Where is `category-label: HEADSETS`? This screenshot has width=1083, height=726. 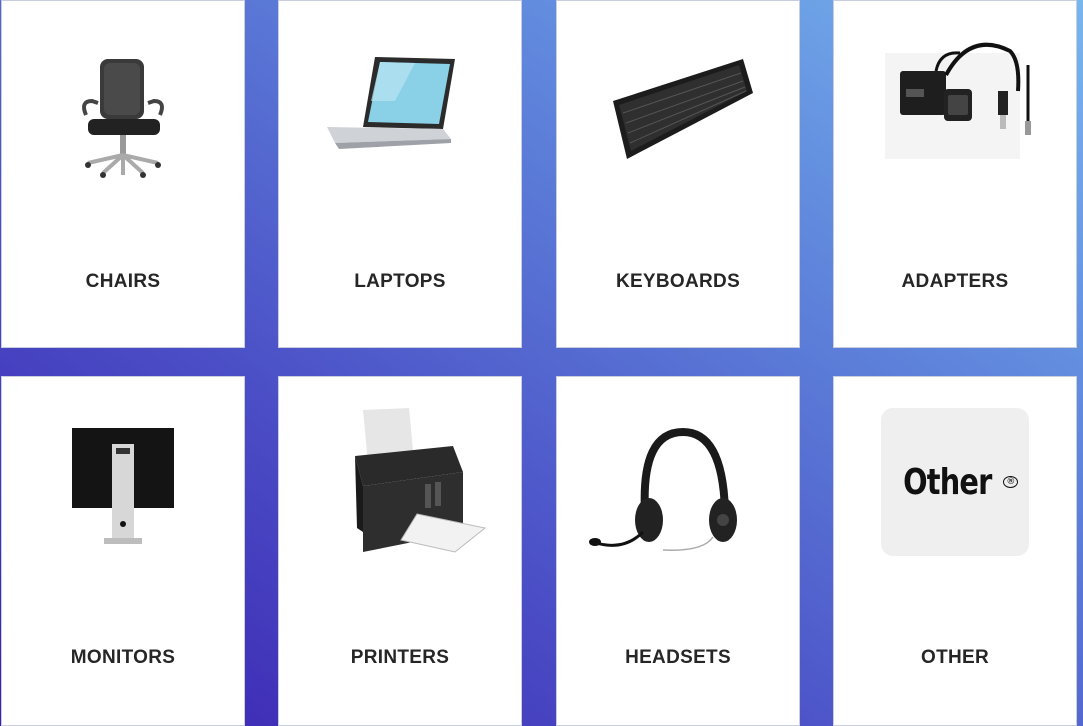 category-label: HEADSETS is located at coordinates (678, 657).